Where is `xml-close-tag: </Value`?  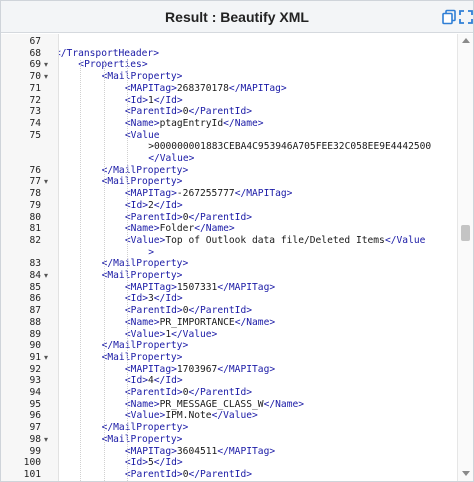
xml-close-tag: </Value is located at coordinates (405, 240).